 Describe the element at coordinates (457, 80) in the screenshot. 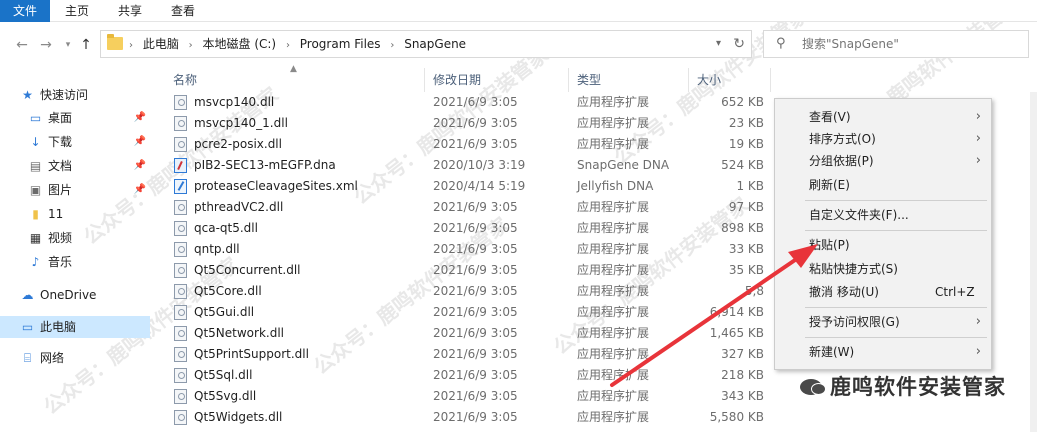

I see `column-header-date: 修改日期` at that location.